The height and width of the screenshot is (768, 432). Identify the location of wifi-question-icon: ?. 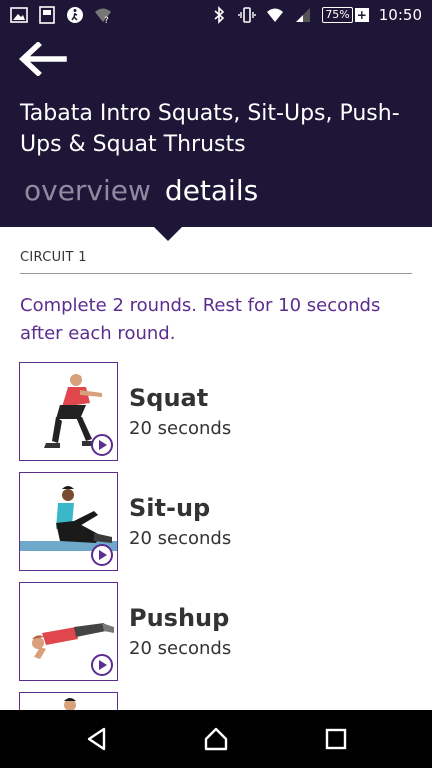
(103, 16).